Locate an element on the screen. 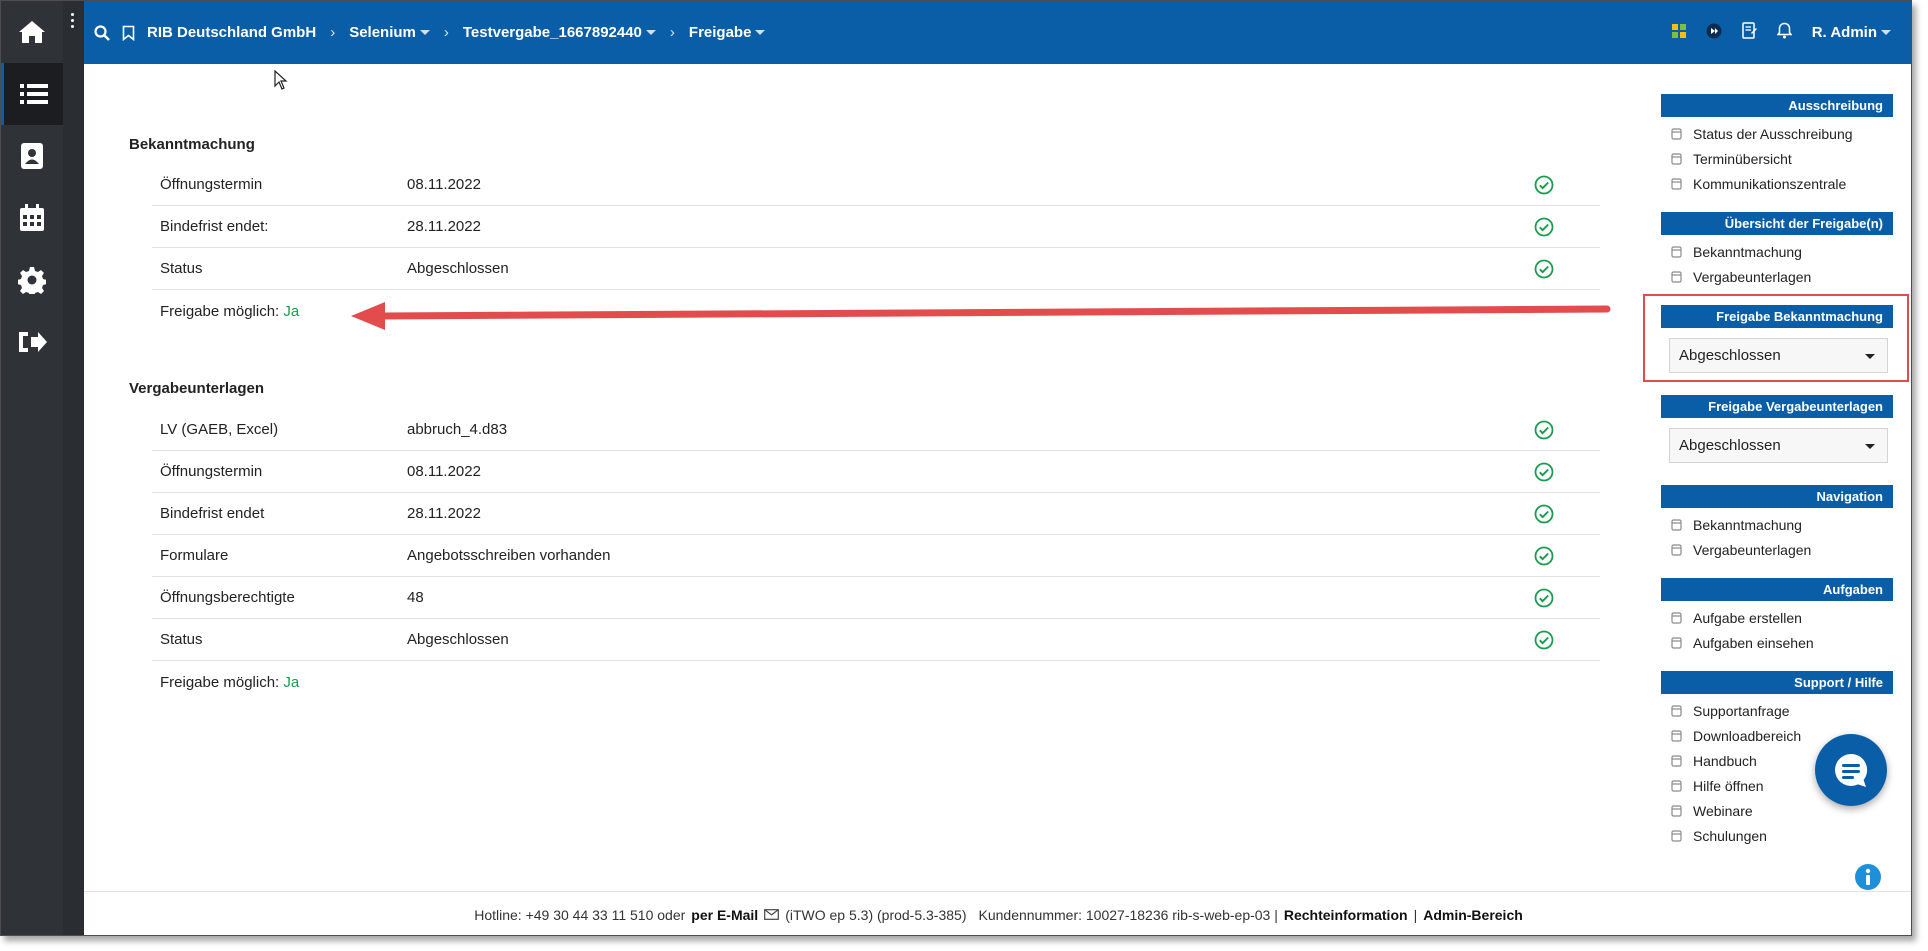 This screenshot has height=951, width=1928. table-row: Öffnungstermin 08.11.2022 is located at coordinates (876, 472).